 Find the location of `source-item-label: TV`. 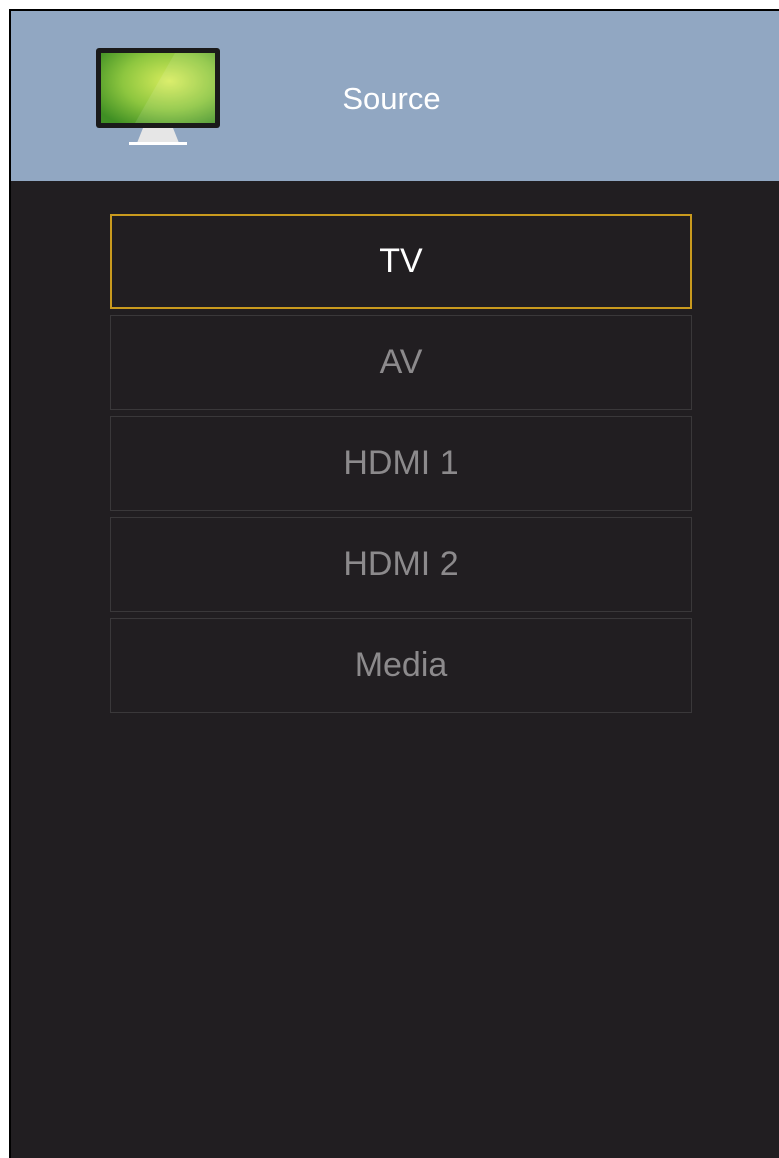

source-item-label: TV is located at coordinates (401, 261).